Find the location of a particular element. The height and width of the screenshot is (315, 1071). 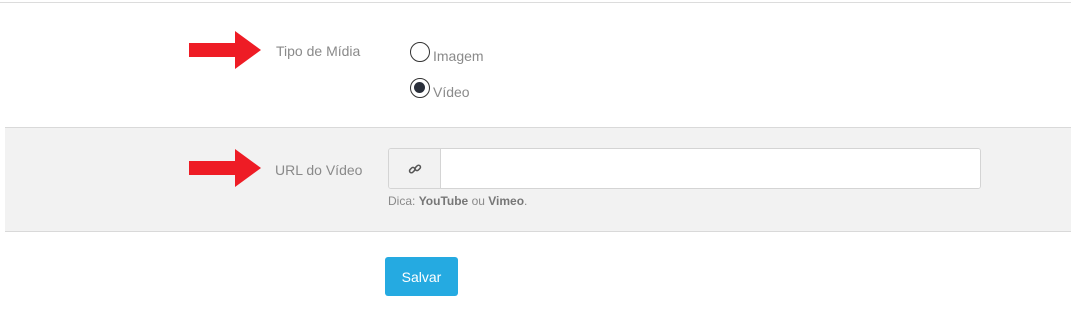

radio-option-video: Vídeo is located at coordinates (440, 88).